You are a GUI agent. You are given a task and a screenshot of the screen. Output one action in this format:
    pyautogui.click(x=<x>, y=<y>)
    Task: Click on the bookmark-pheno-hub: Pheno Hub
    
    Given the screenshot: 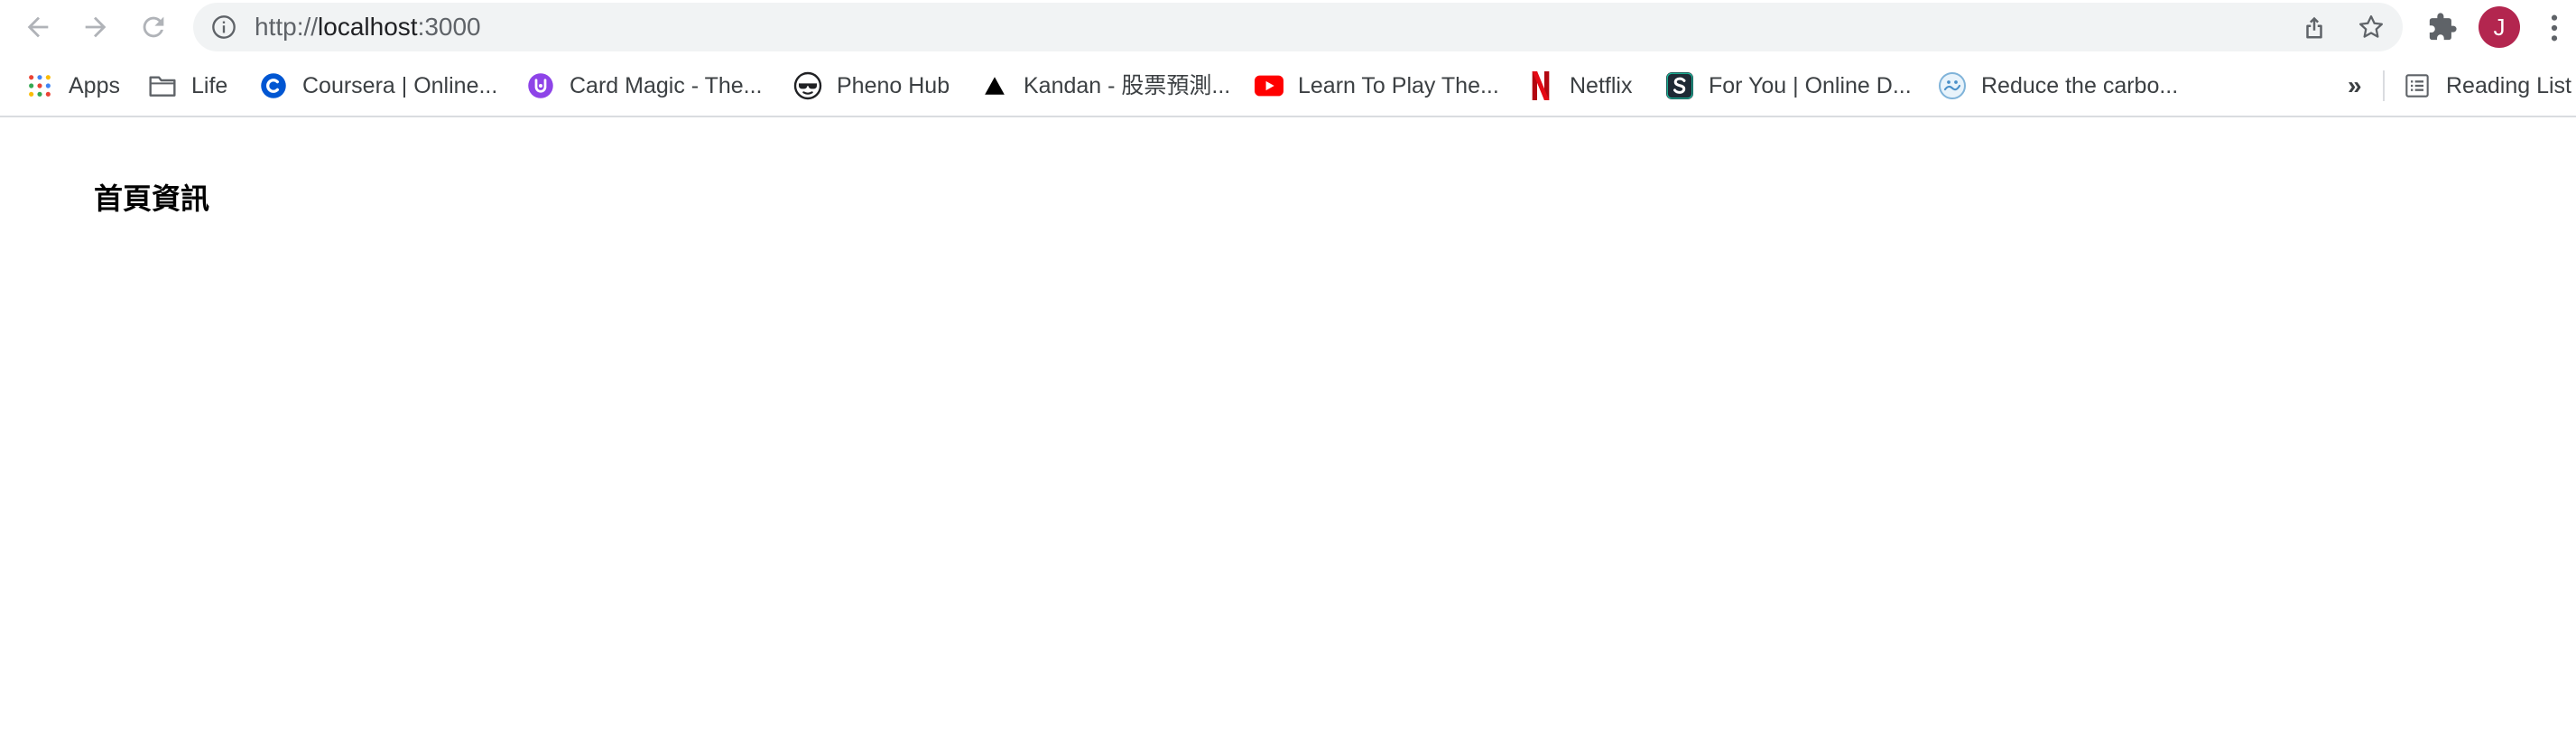 What is the action you would take?
    pyautogui.click(x=871, y=86)
    